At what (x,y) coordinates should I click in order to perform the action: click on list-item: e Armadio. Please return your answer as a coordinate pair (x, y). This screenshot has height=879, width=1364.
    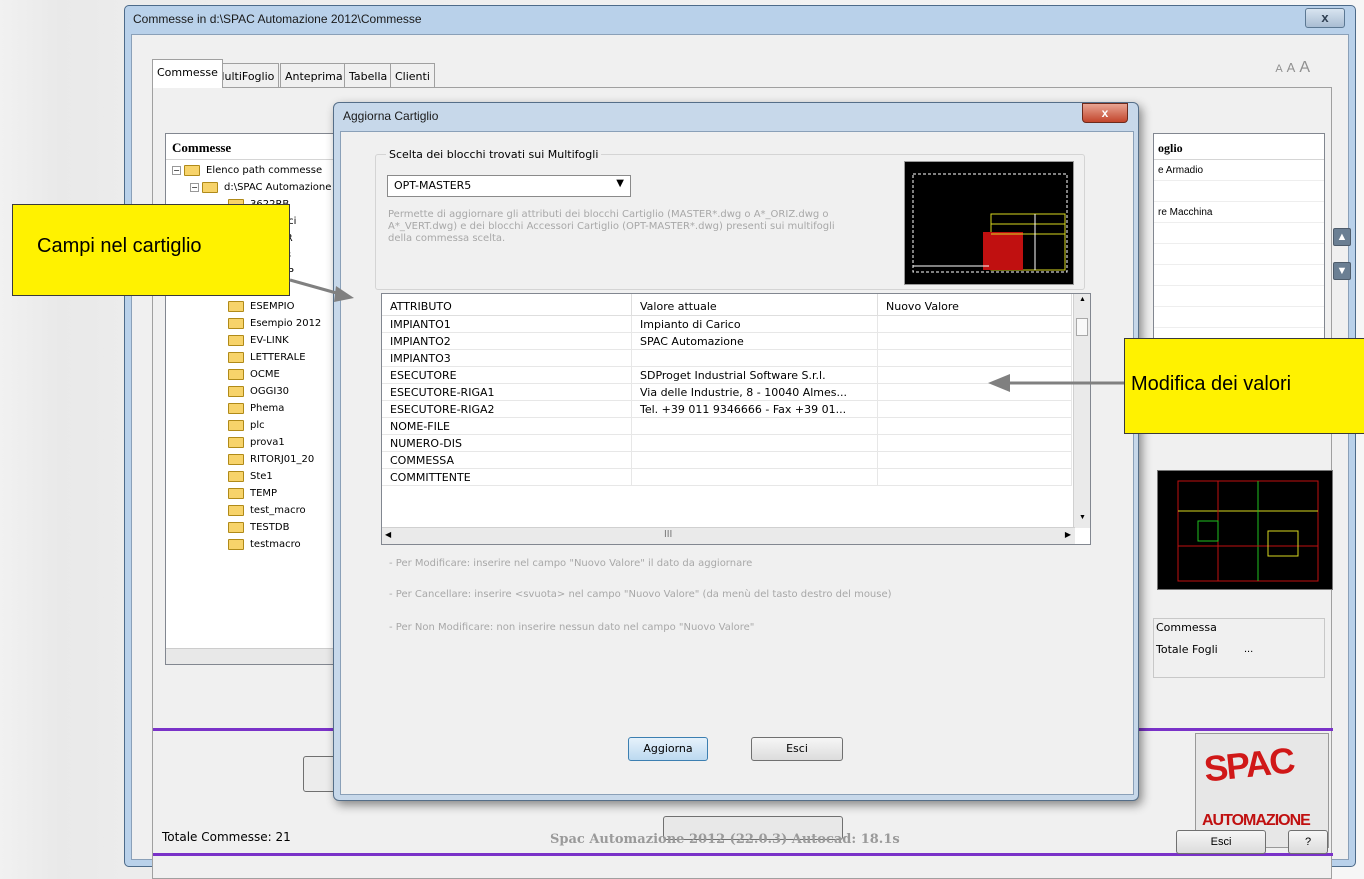
    Looking at the image, I should click on (1239, 170).